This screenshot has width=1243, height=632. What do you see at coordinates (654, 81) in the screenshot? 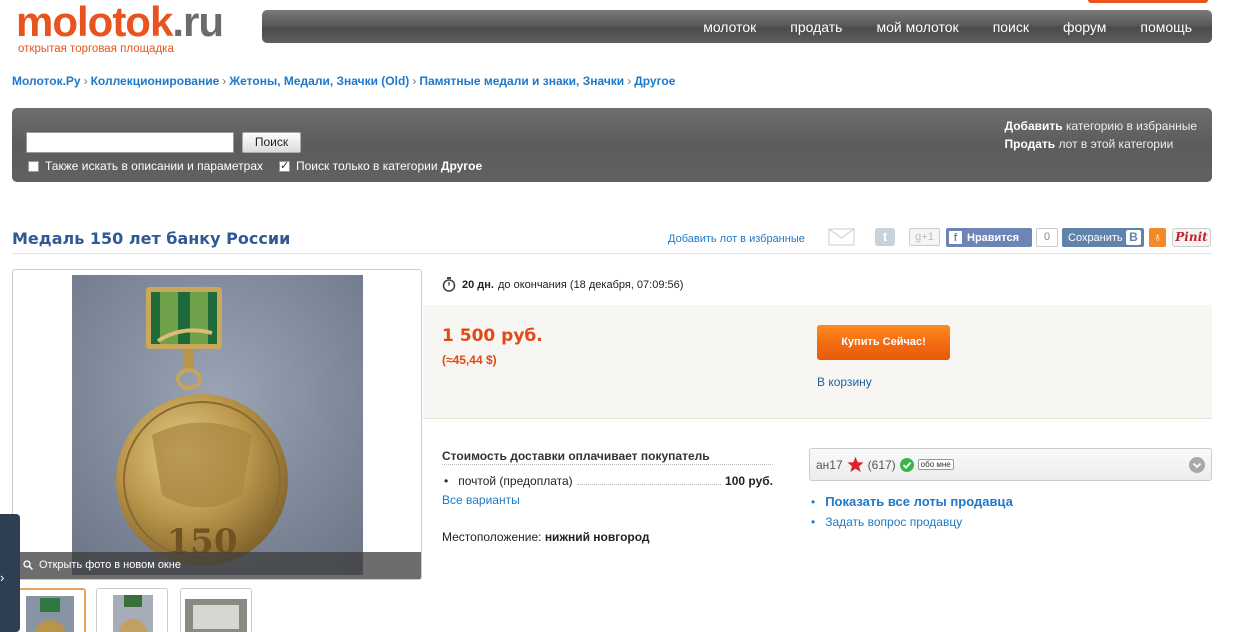
I see `breadcrumb-item-other: Другое` at bounding box center [654, 81].